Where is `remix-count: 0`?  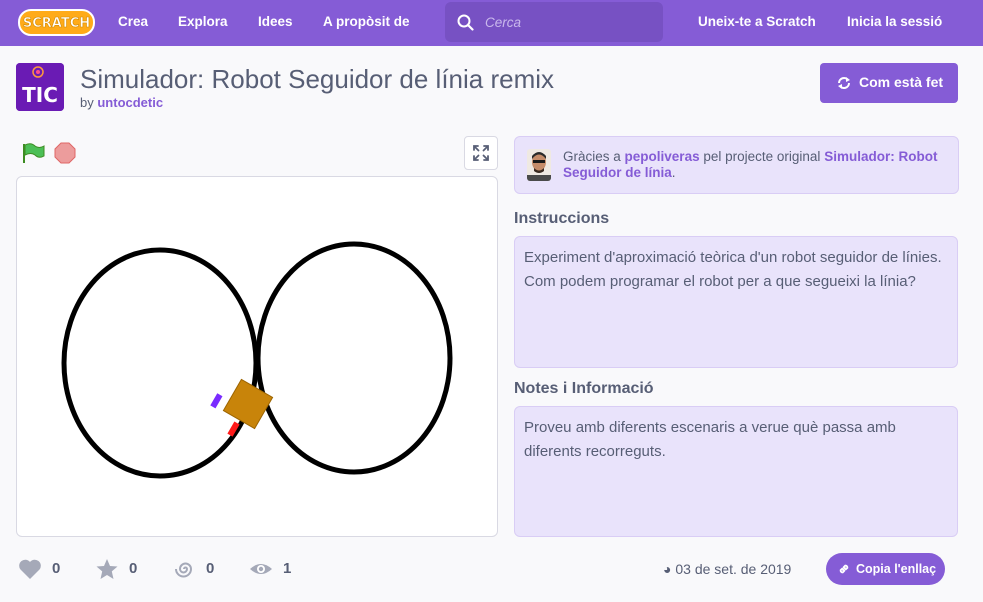 remix-count: 0 is located at coordinates (210, 568).